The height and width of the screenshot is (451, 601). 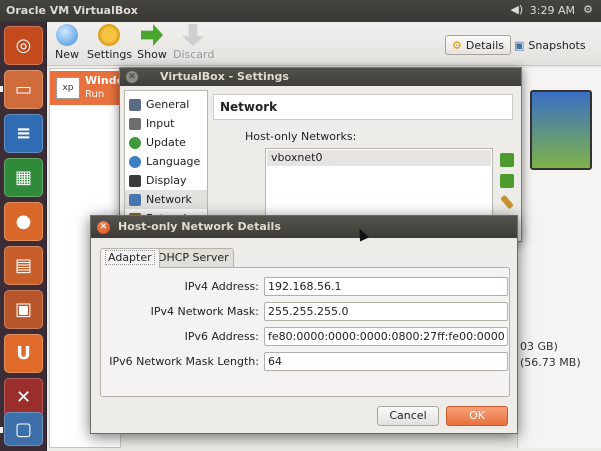 I want to click on storage-size-secondary: (56.73 MB), so click(x=550, y=362).